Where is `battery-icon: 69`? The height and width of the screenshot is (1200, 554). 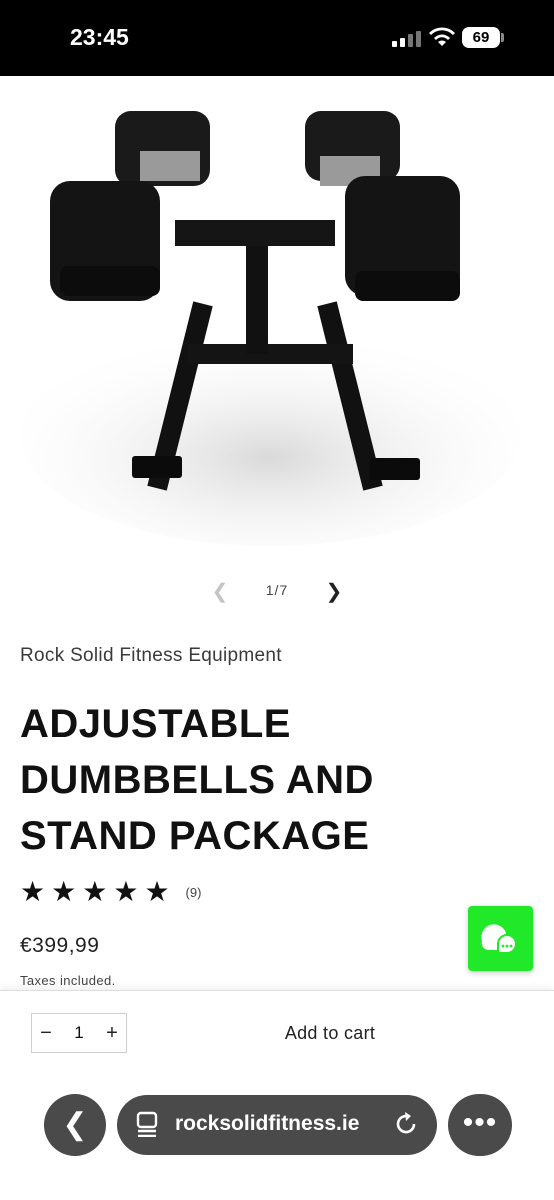 battery-icon: 69 is located at coordinates (481, 37).